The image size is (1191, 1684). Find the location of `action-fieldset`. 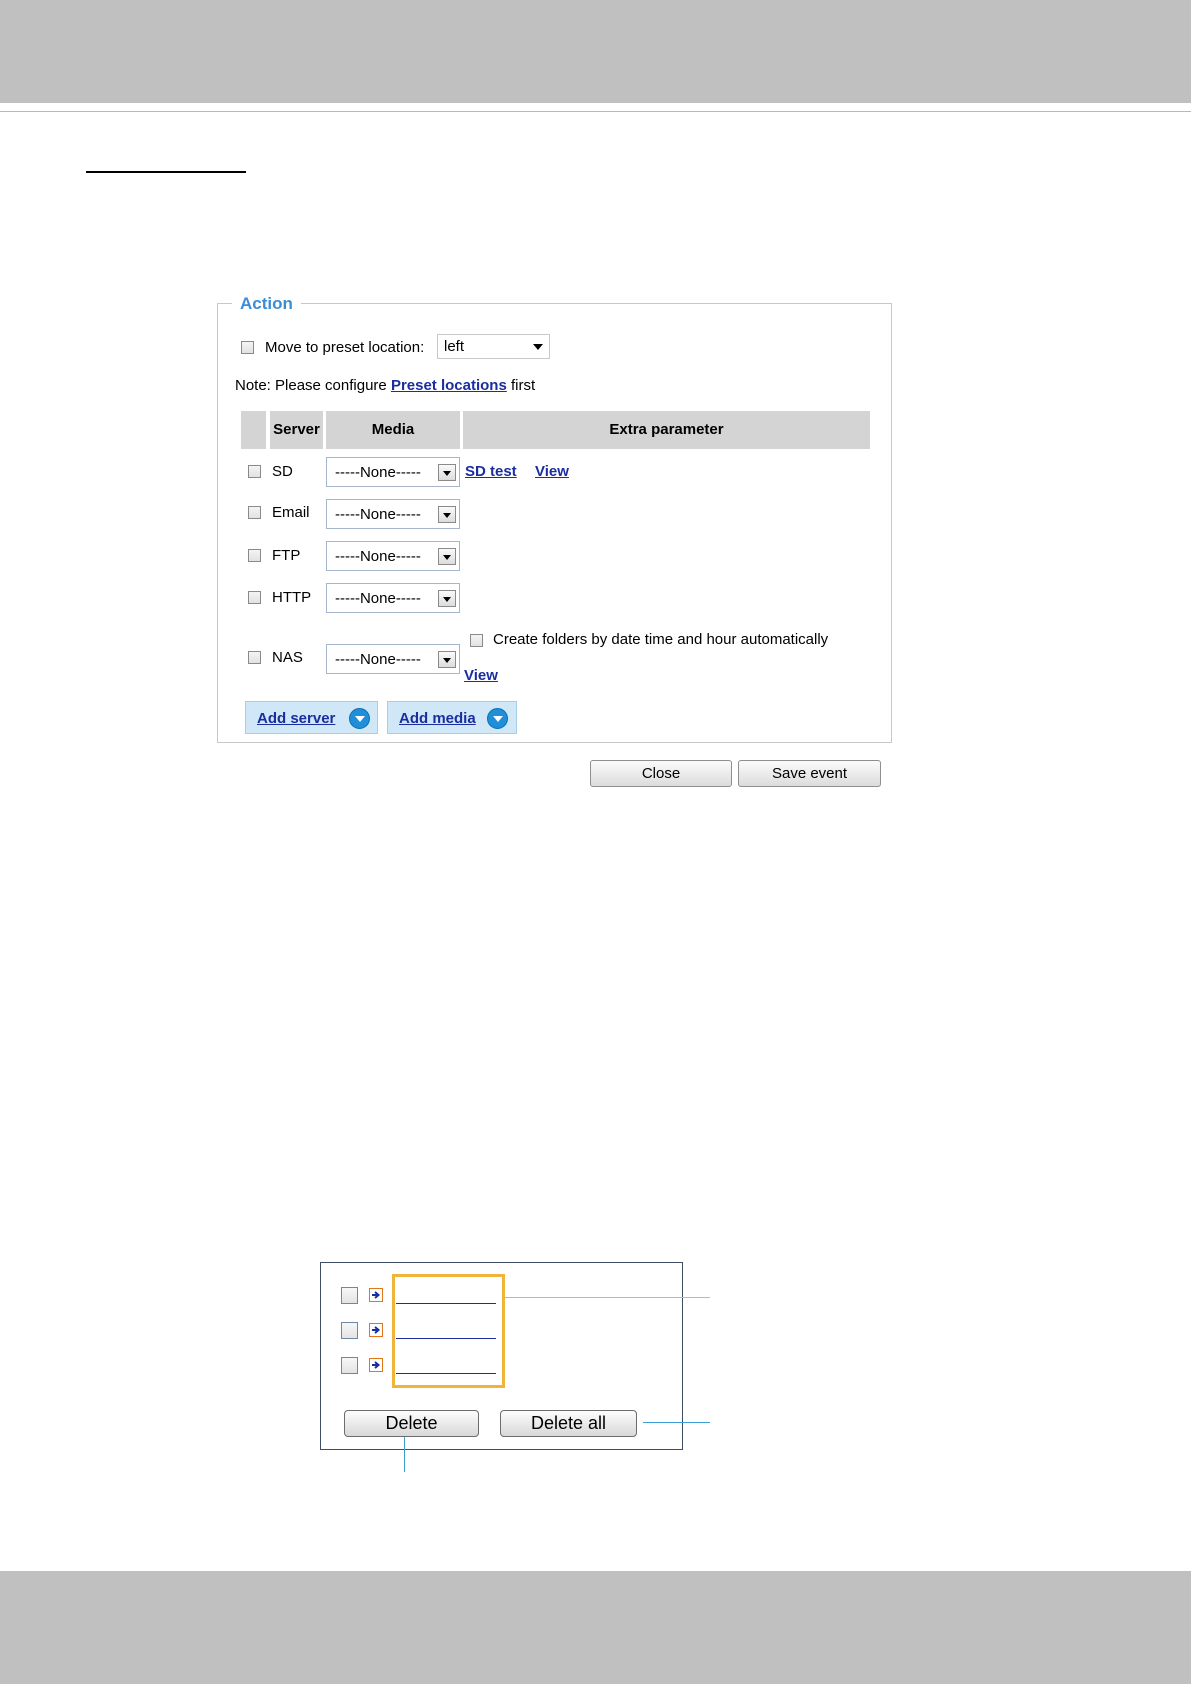

action-fieldset is located at coordinates (554, 523).